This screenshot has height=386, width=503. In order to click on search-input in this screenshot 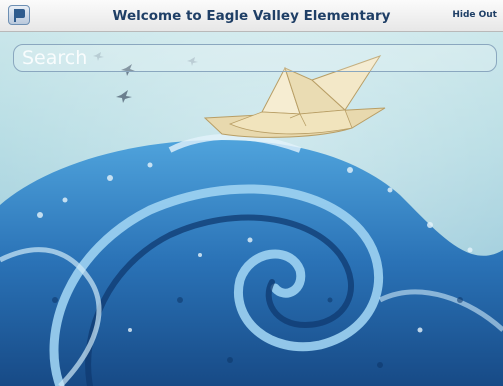, I will do `click(255, 58)`.